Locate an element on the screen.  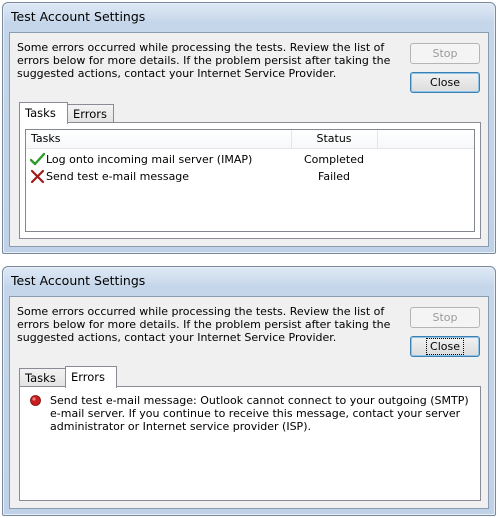
task-status: Completed is located at coordinates (334, 159).